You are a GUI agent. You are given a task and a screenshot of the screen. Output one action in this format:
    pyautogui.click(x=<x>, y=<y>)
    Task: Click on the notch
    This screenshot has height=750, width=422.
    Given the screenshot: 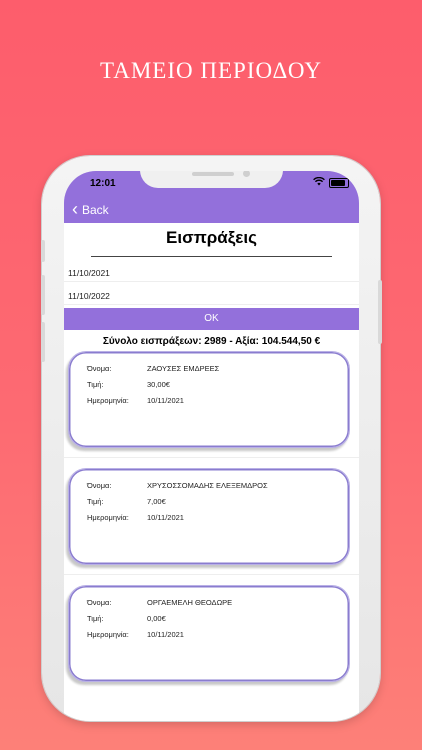 What is the action you would take?
    pyautogui.click(x=211, y=179)
    